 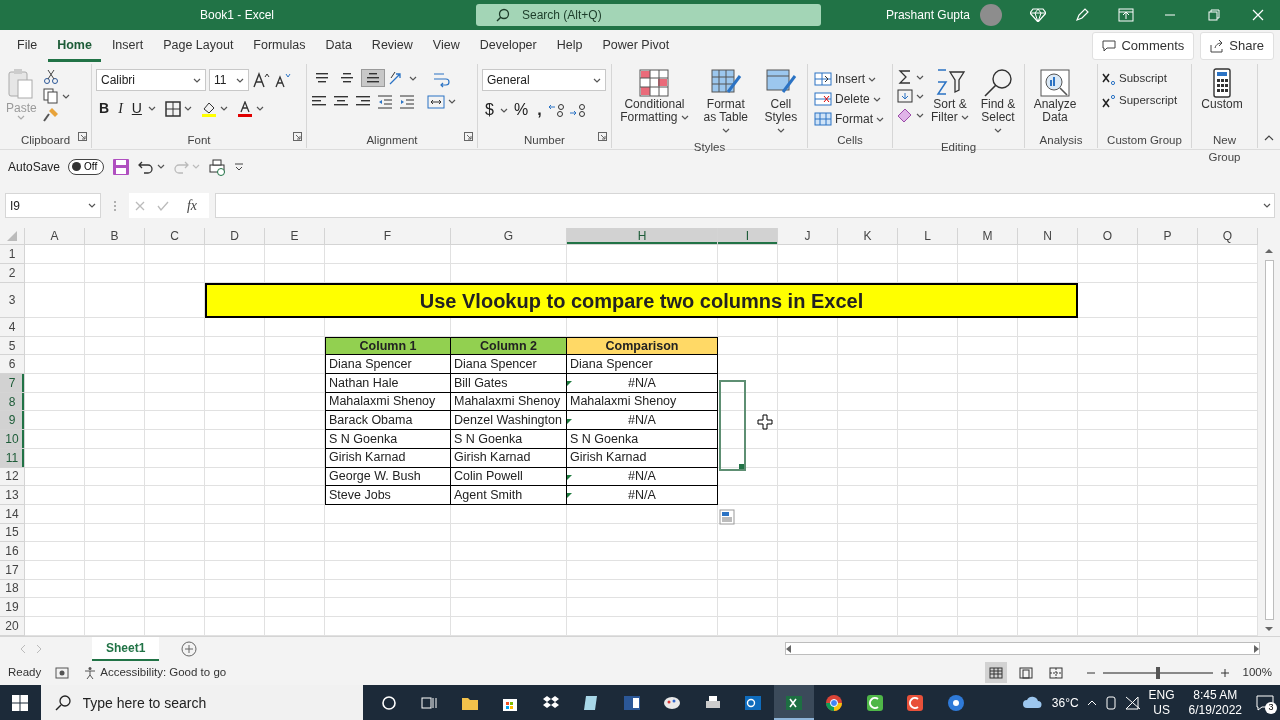 I want to click on sort-filter-button: Sort & Filter, so click(x=950, y=102).